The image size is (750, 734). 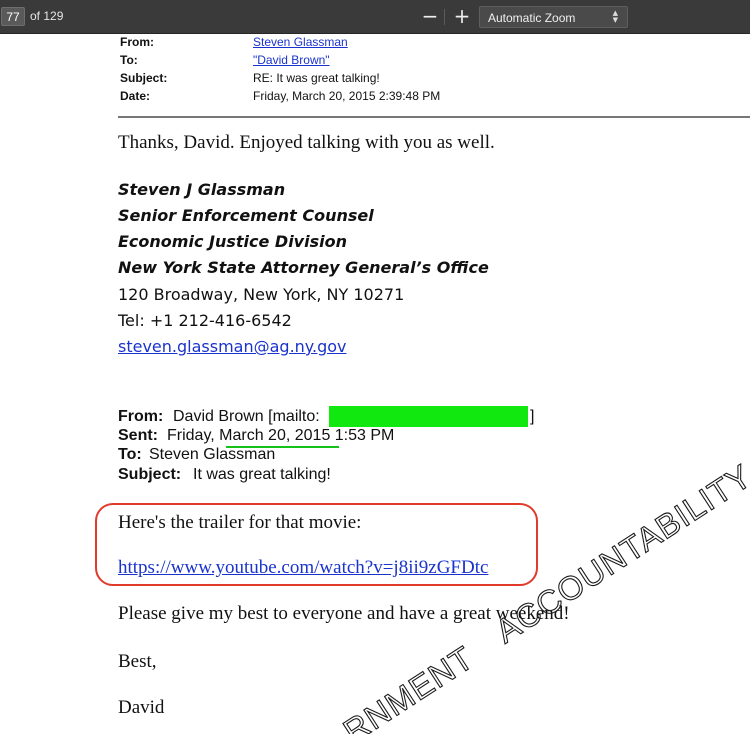 What do you see at coordinates (434, 117) in the screenshot?
I see `header-divider` at bounding box center [434, 117].